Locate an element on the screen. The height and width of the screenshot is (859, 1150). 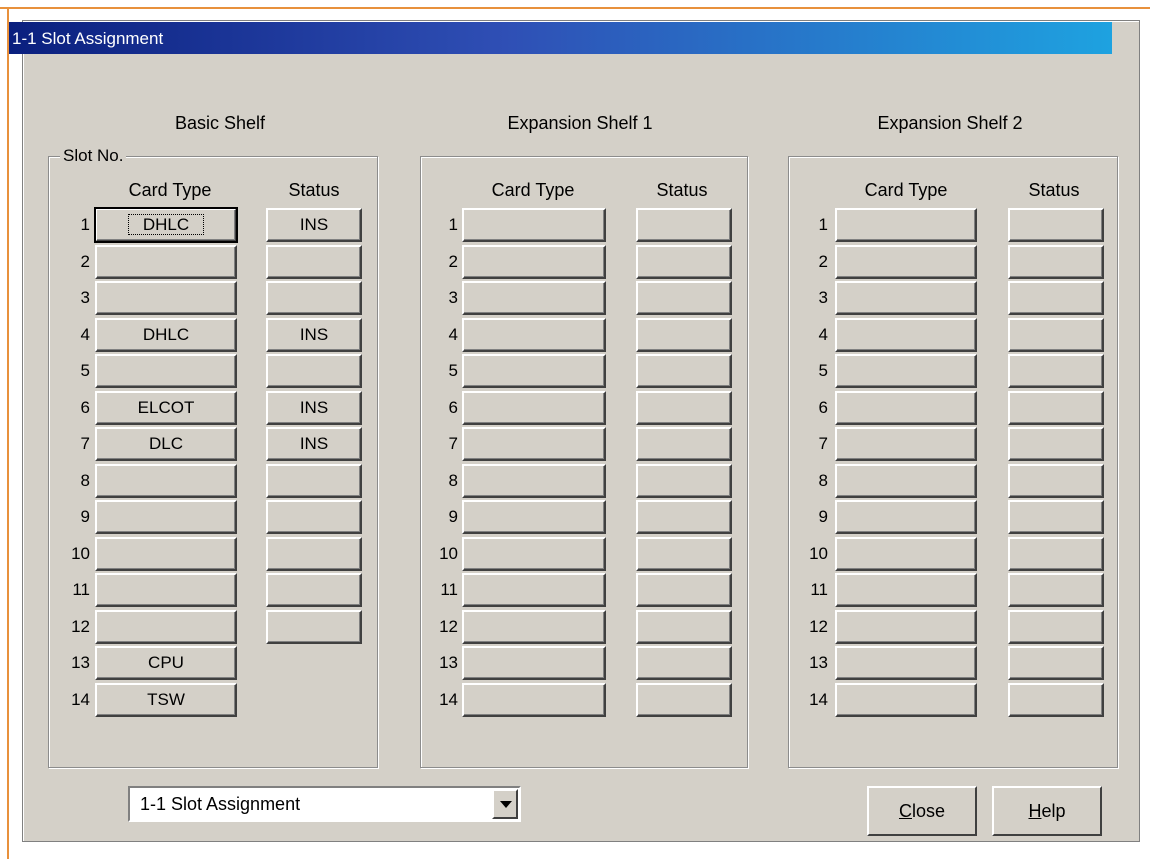
card-type-button: TSW is located at coordinates (166, 700).